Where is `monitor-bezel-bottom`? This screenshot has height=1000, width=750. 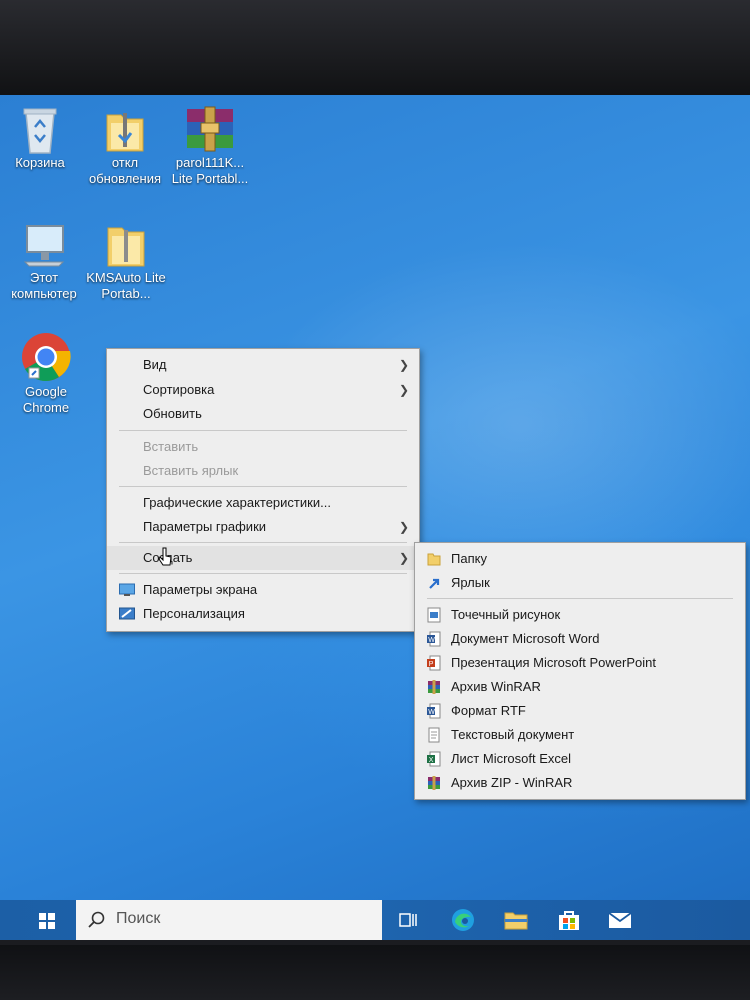 monitor-bezel-bottom is located at coordinates (375, 972).